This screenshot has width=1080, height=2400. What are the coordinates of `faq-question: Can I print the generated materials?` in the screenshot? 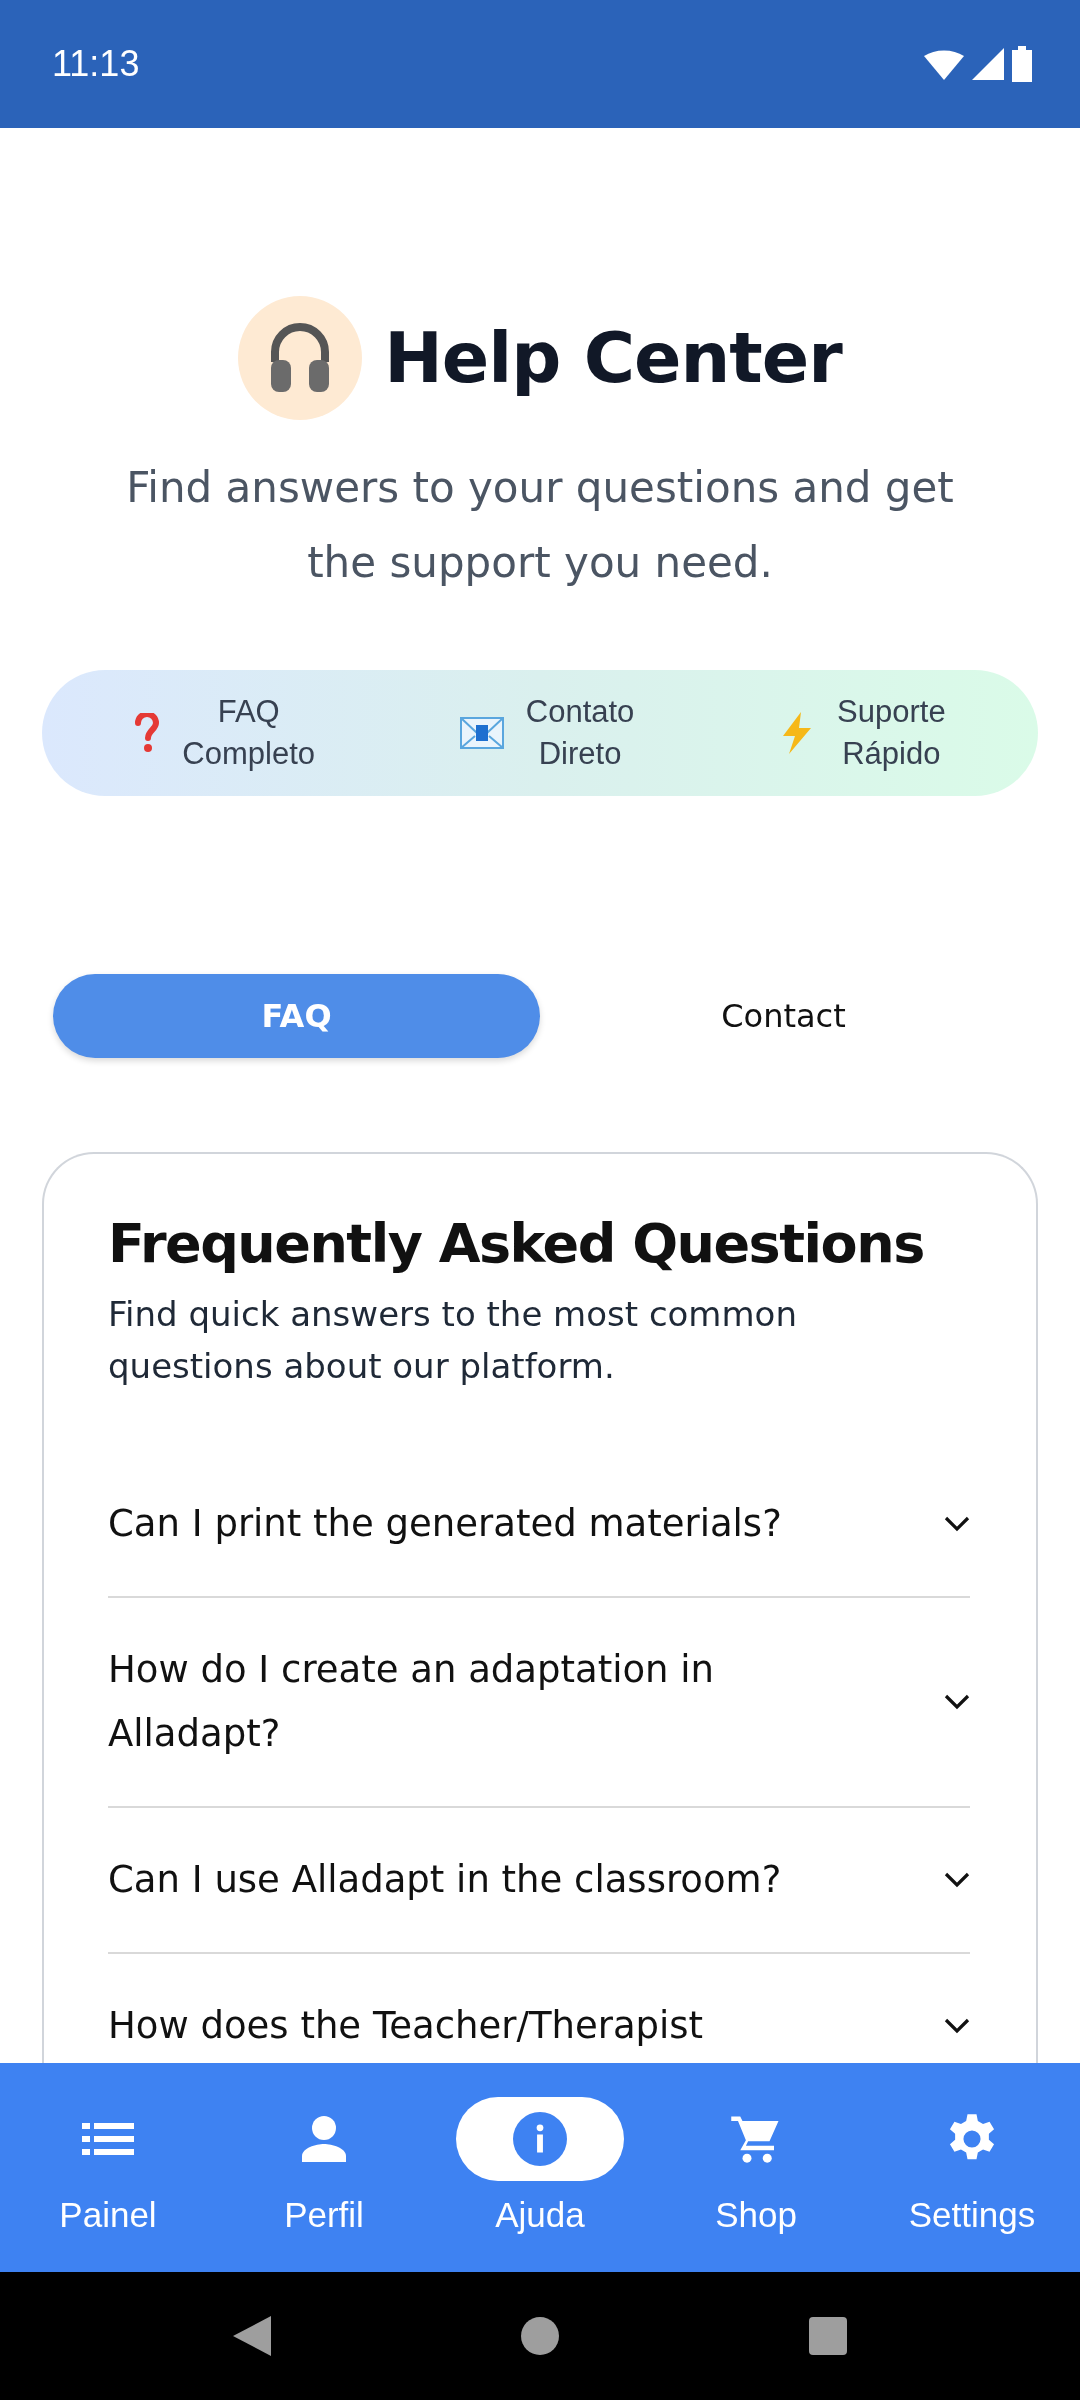 It's located at (445, 1524).